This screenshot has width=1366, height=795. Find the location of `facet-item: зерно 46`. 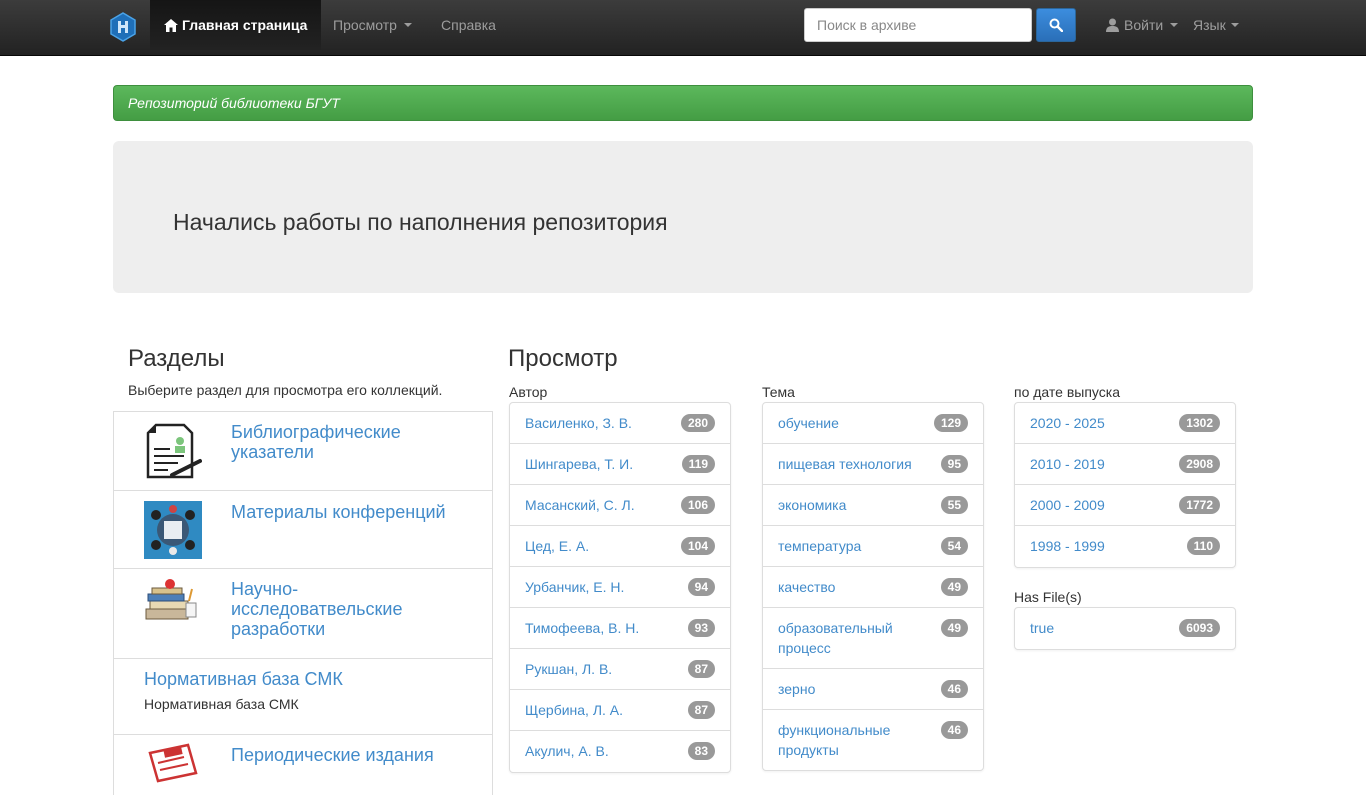

facet-item: зерно 46 is located at coordinates (873, 689).